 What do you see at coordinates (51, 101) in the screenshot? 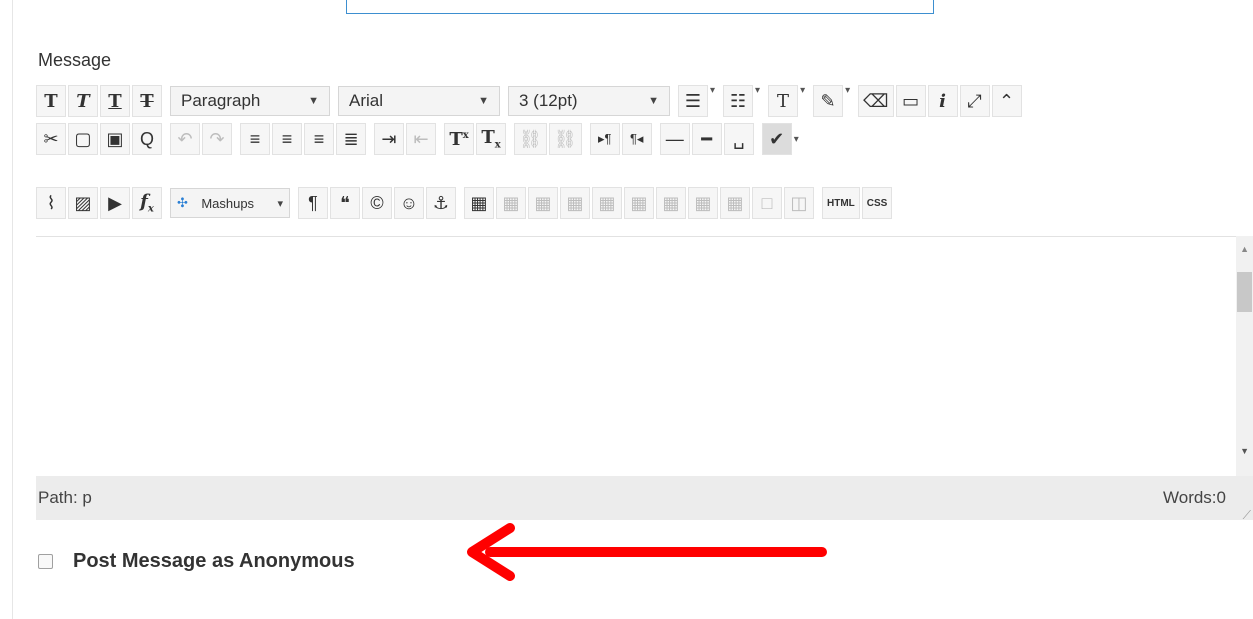
I see `bold-button: T` at bounding box center [51, 101].